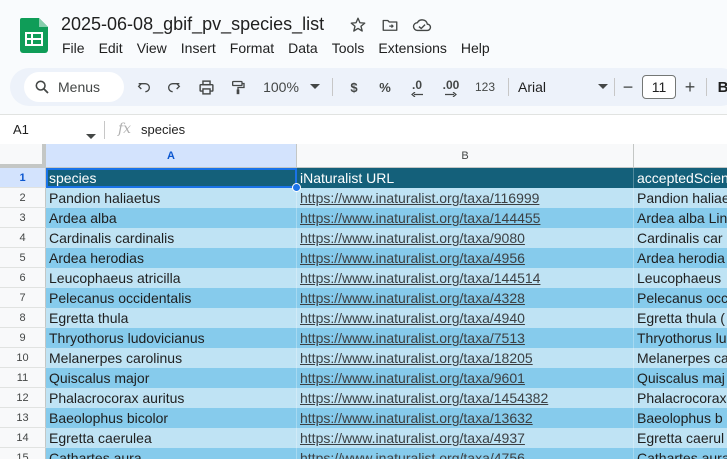 This screenshot has width=727, height=459. What do you see at coordinates (680, 453) in the screenshot?
I see `cell-accepted-name: Cathartes aura` at bounding box center [680, 453].